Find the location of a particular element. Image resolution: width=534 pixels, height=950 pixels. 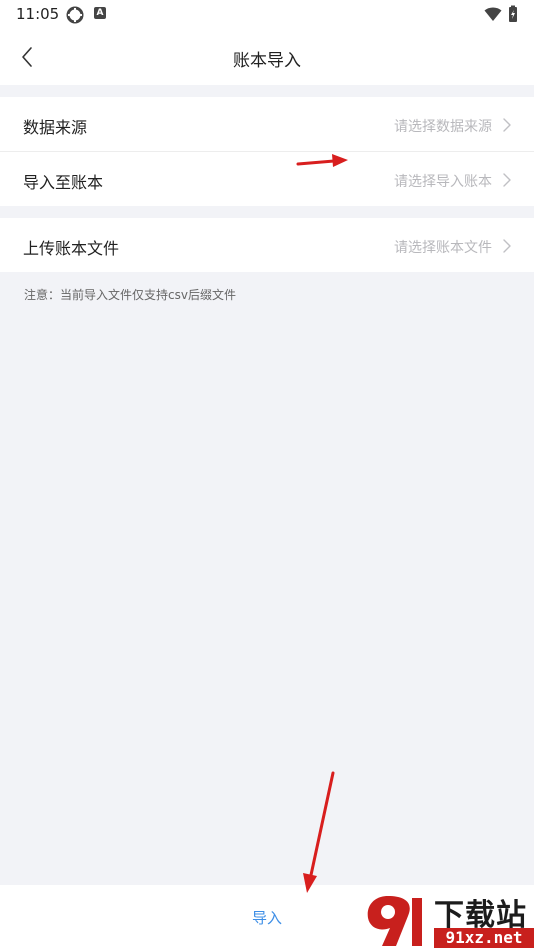

status-bar: 11:05 A is located at coordinates (267, 15).